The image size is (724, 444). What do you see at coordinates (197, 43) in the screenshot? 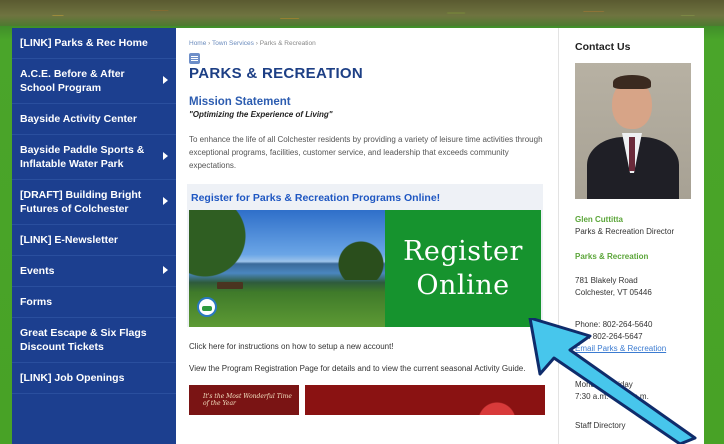
I see `breadcrumb-home: Home` at bounding box center [197, 43].